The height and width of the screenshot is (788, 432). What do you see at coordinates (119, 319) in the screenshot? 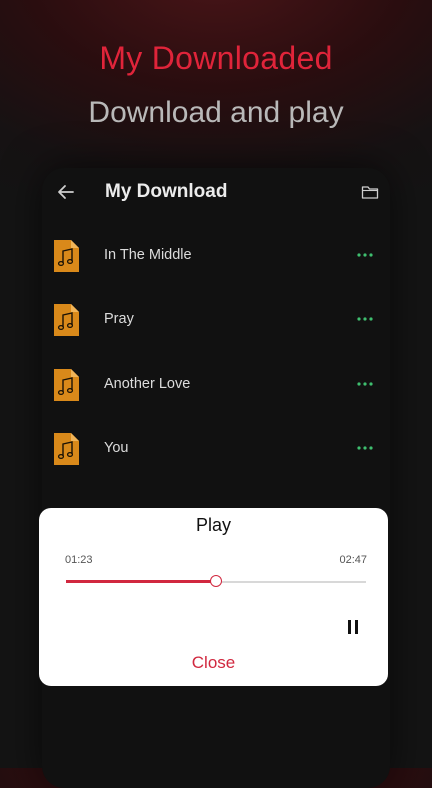
I see `track-title: Pray` at bounding box center [119, 319].